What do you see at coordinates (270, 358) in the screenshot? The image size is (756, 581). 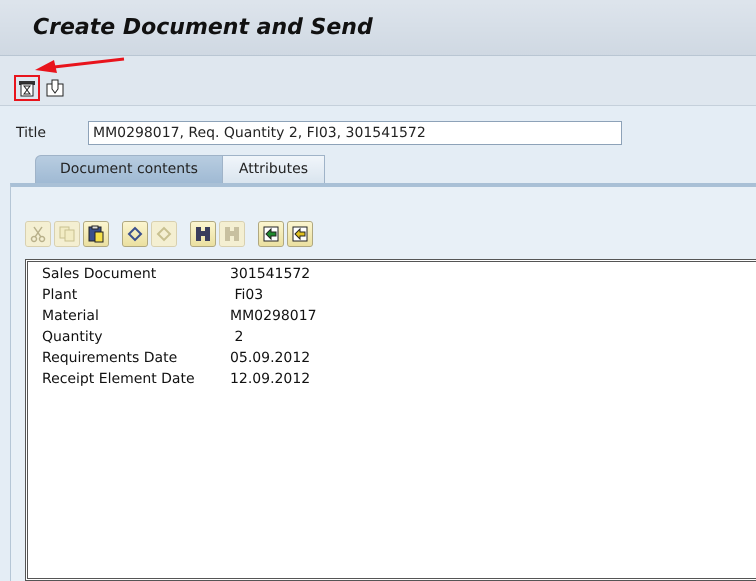 I see `editor-line-value: 05.09.2012` at bounding box center [270, 358].